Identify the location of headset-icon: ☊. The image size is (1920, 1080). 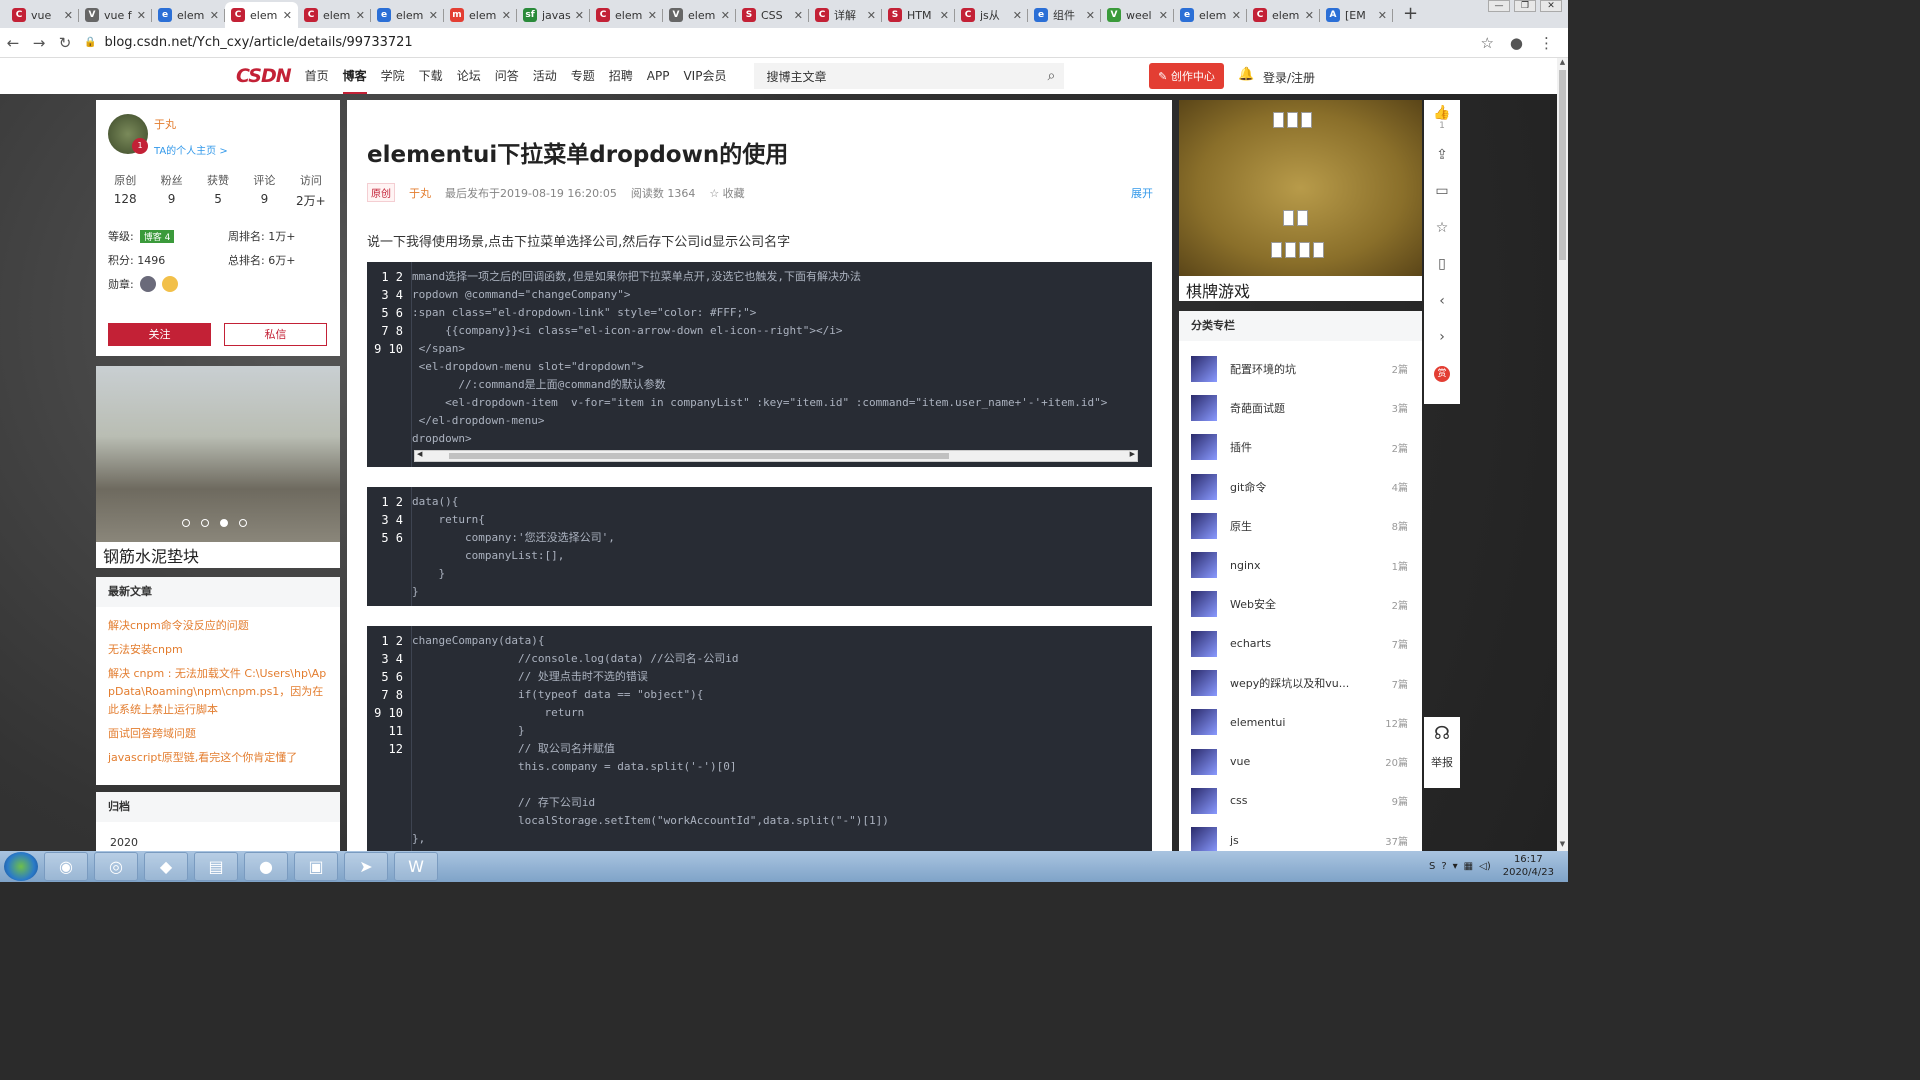
(1442, 730).